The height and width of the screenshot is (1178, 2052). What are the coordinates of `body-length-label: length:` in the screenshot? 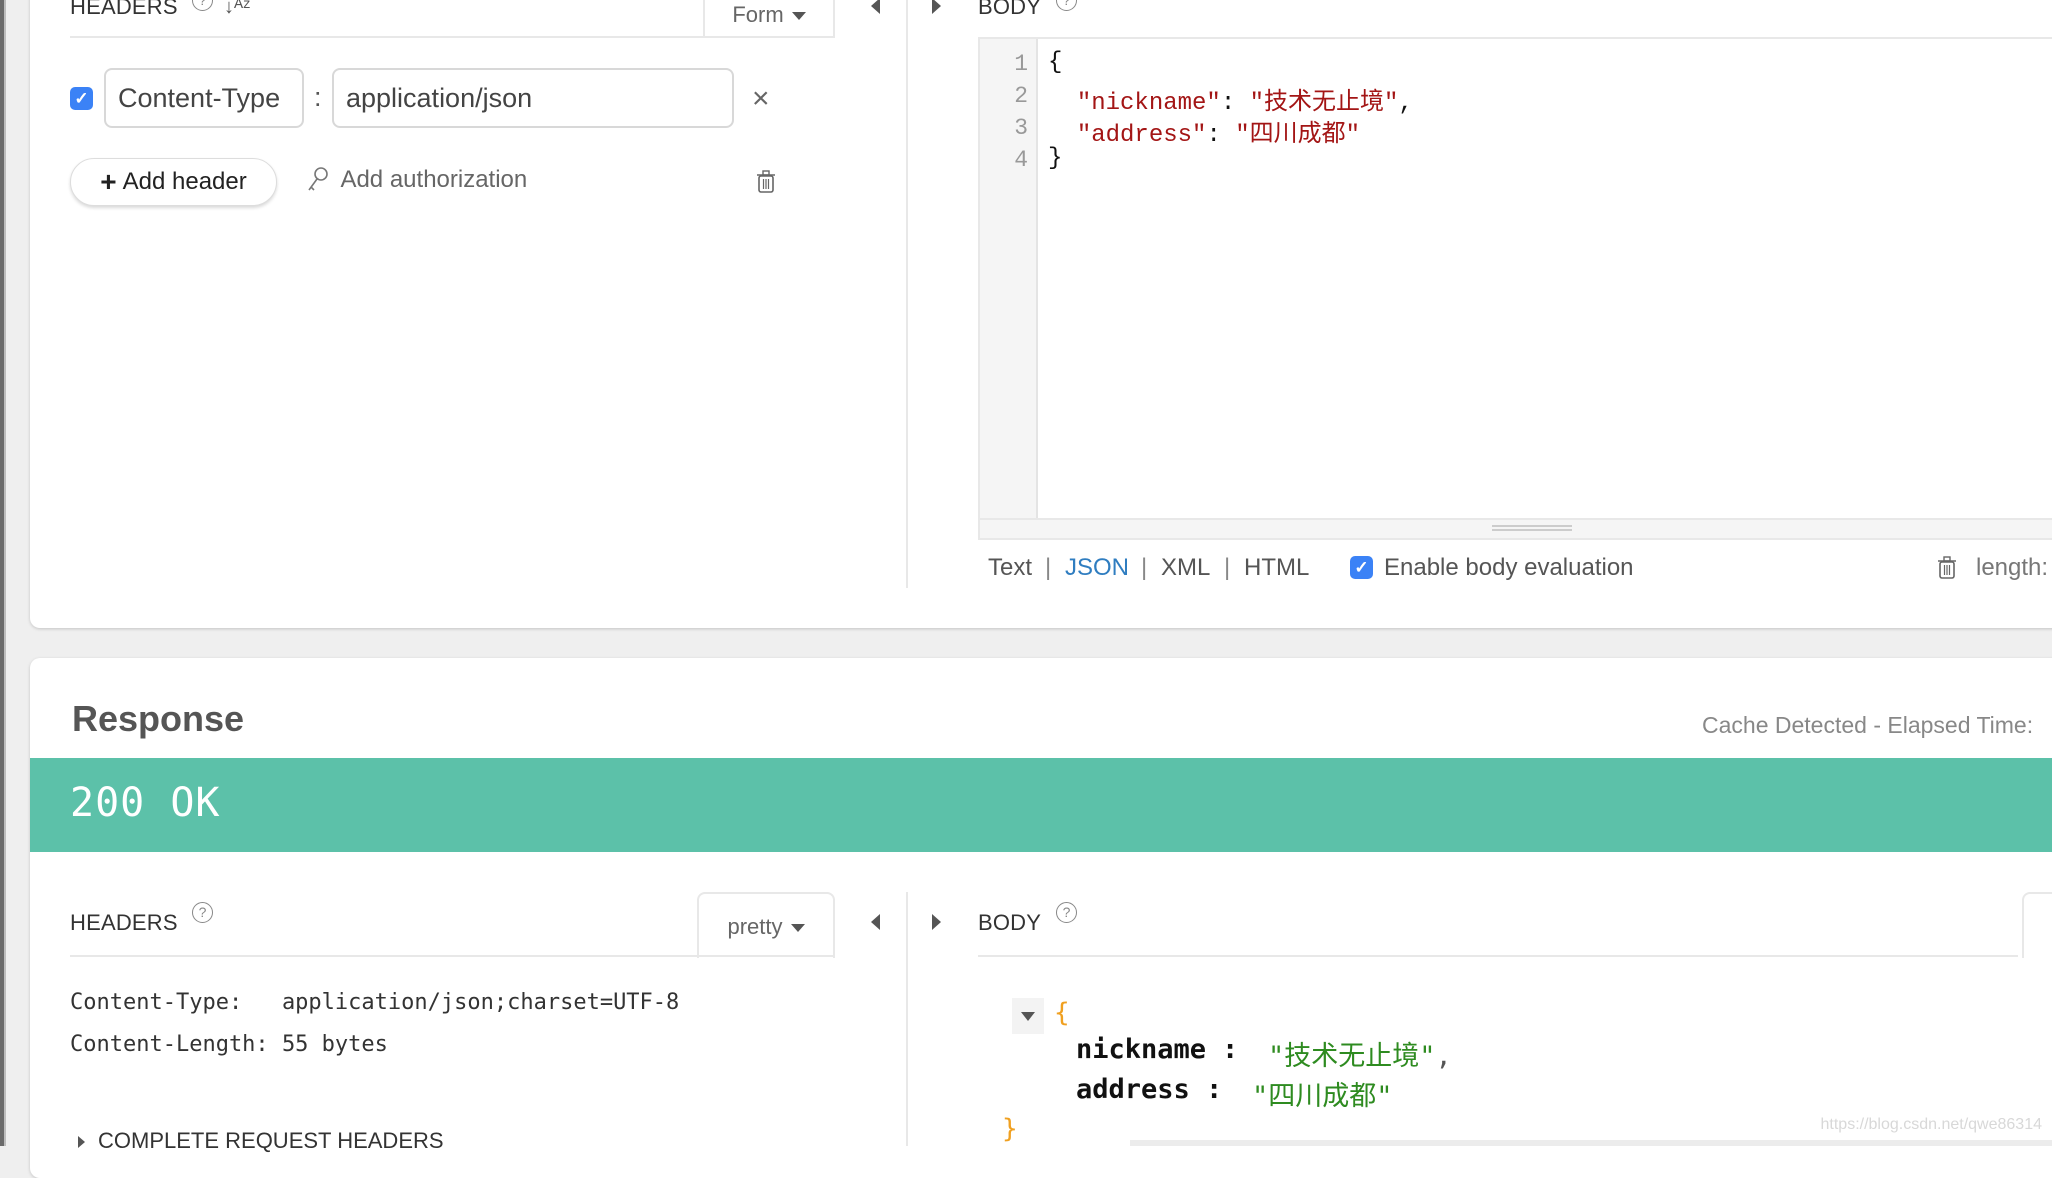 It's located at (2012, 567).